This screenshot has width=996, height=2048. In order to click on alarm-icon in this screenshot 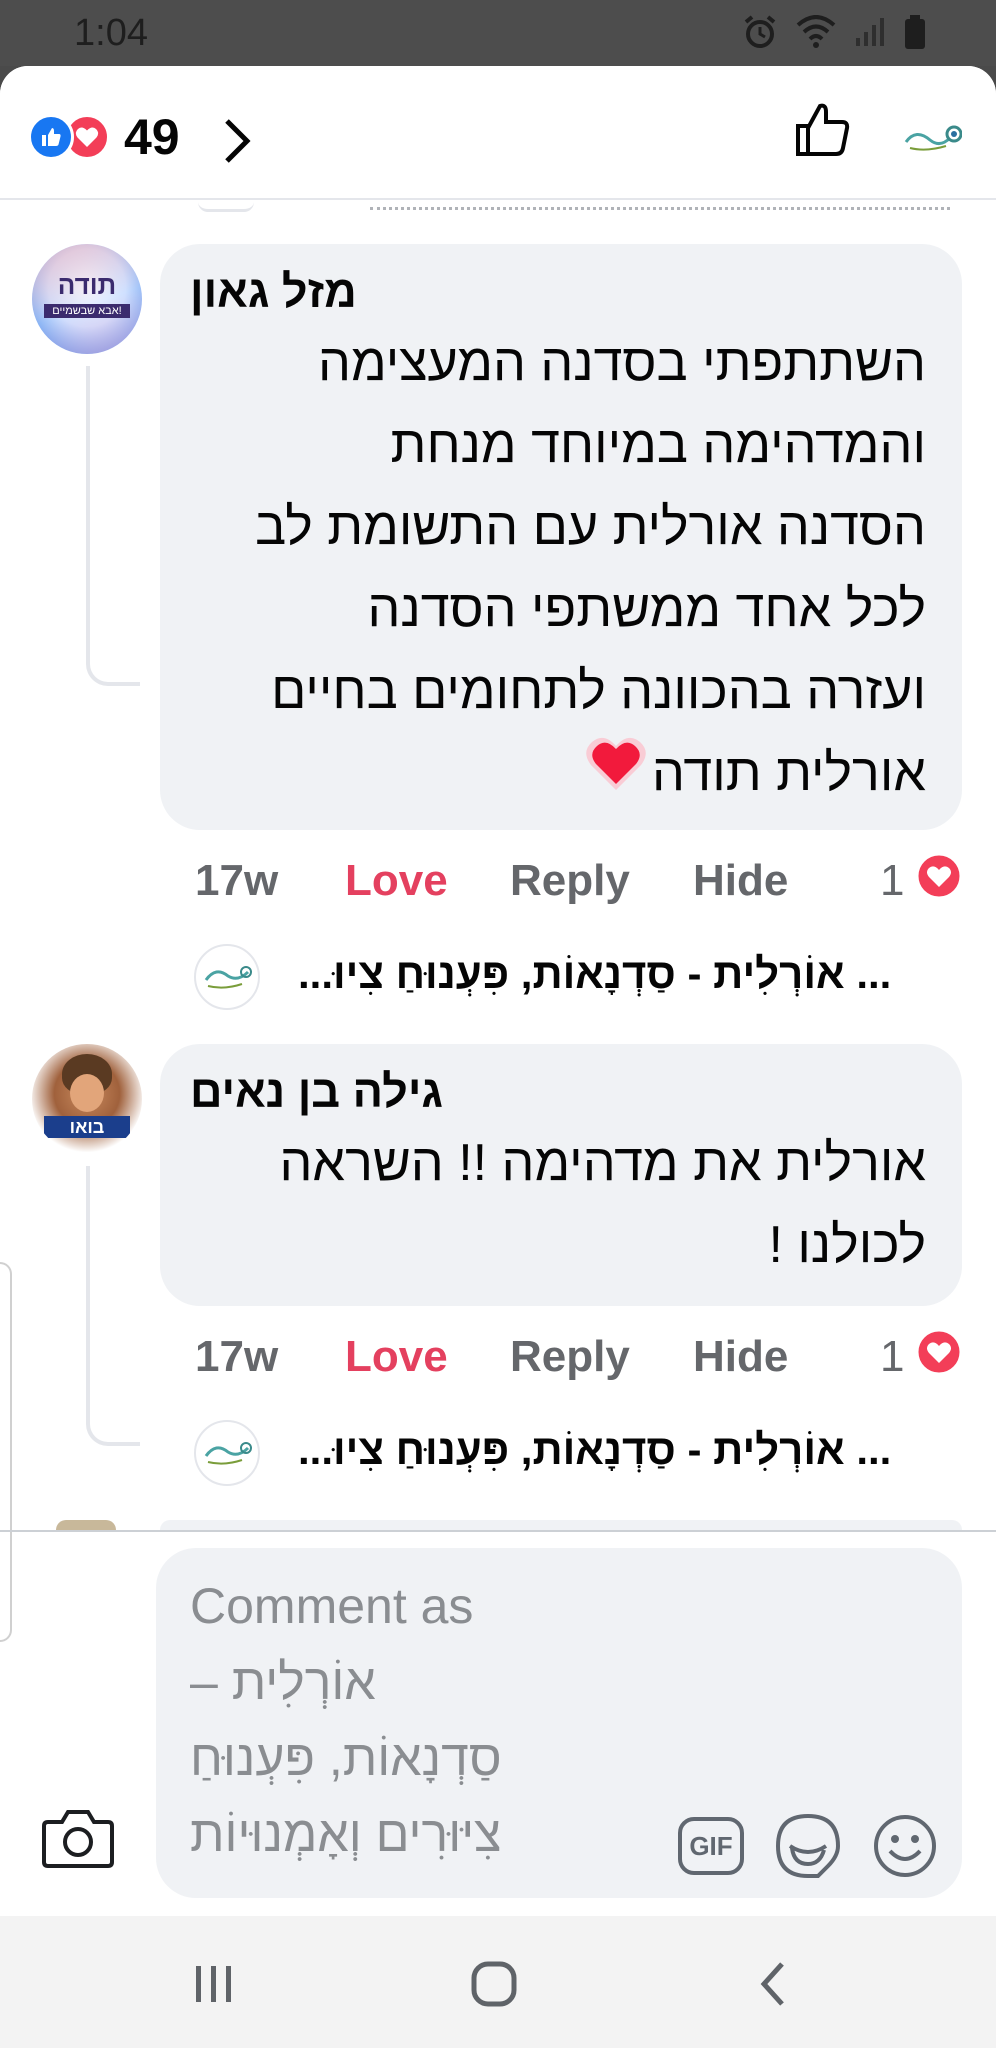, I will do `click(760, 31)`.